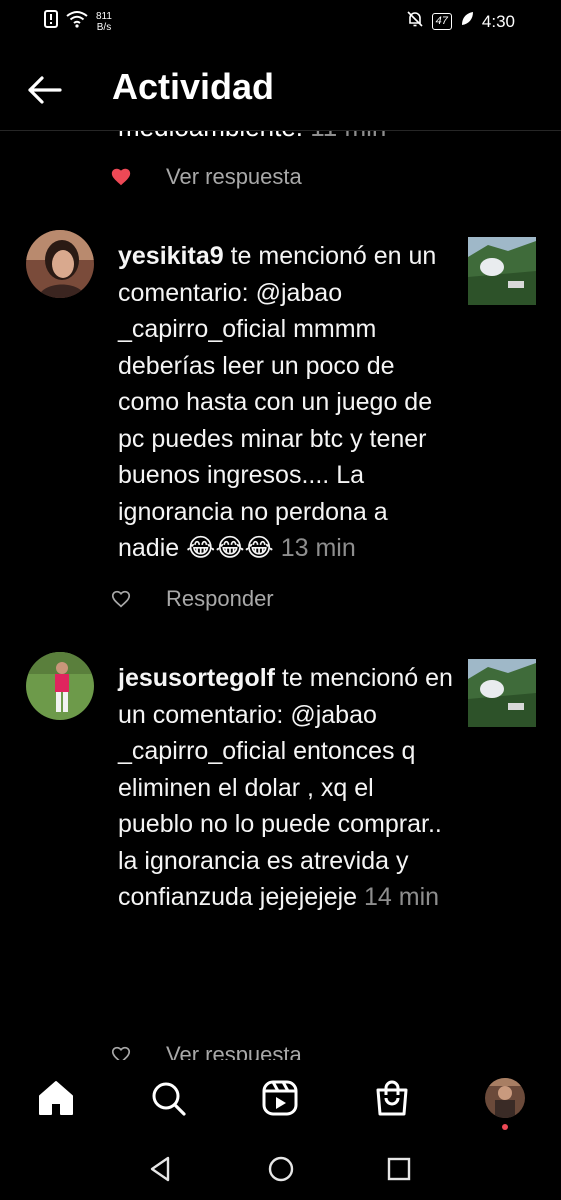 This screenshot has height=1200, width=561. What do you see at coordinates (77, 21) in the screenshot?
I see `wifi-icon` at bounding box center [77, 21].